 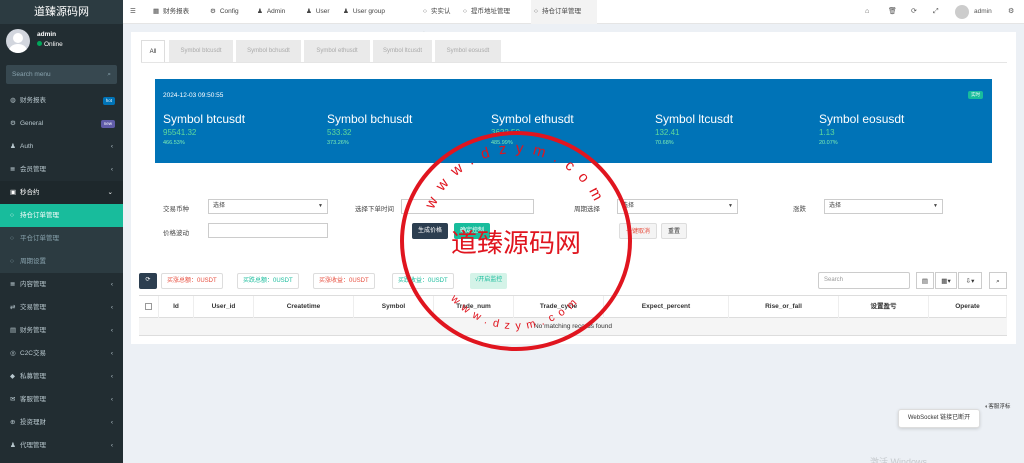 I want to click on menu-toggle-icon: ☰, so click(x=136, y=12).